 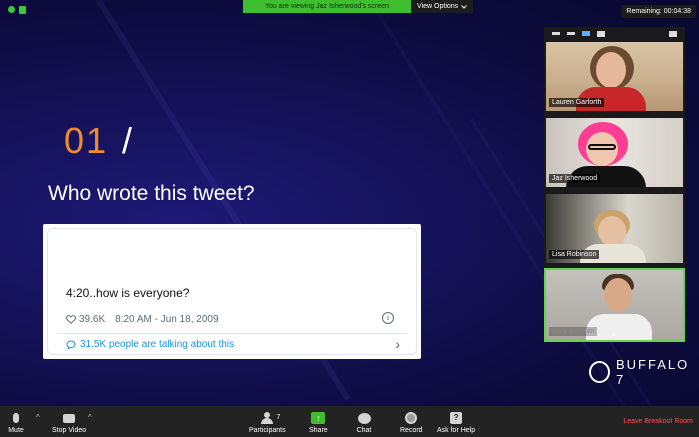 What do you see at coordinates (438, 6) in the screenshot?
I see `view-options-label: View Options` at bounding box center [438, 6].